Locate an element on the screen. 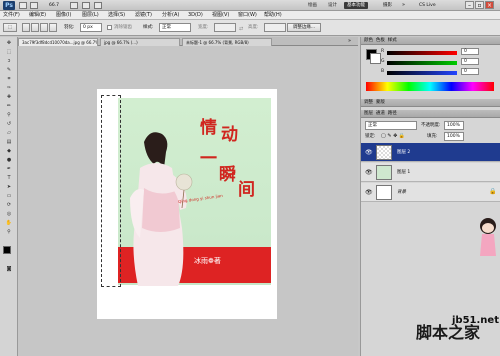 Image resolution: width=500 pixels, height=356 pixels. panel-background-swatch is located at coordinates (375, 58).